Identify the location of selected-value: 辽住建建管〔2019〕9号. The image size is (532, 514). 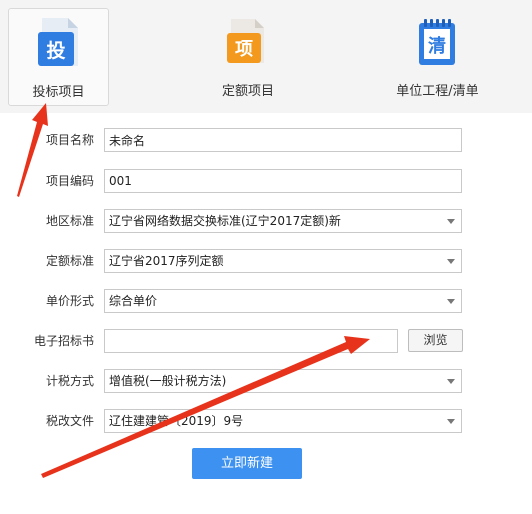
(176, 421).